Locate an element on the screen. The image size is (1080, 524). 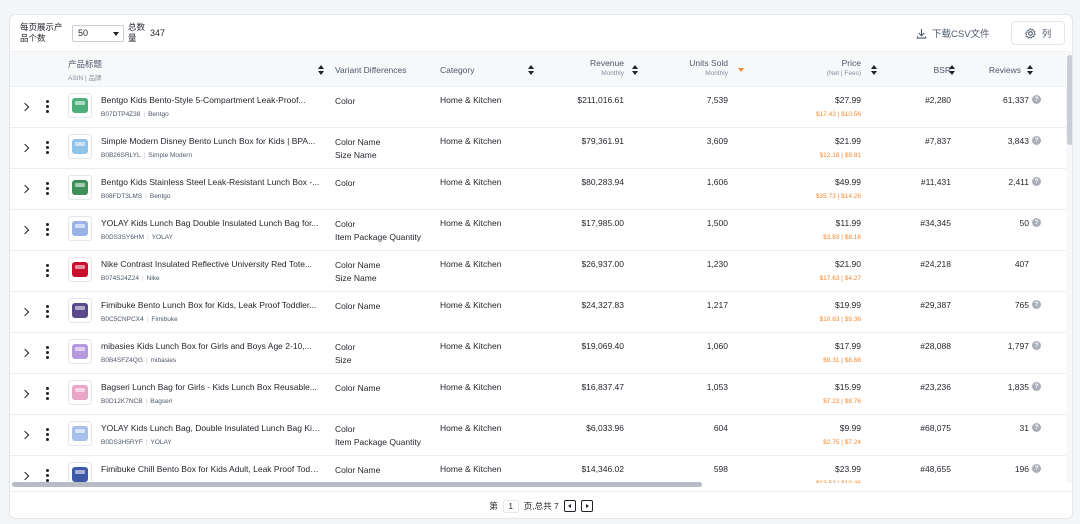
asin: B0DS3H5RYF is located at coordinates (122, 442).